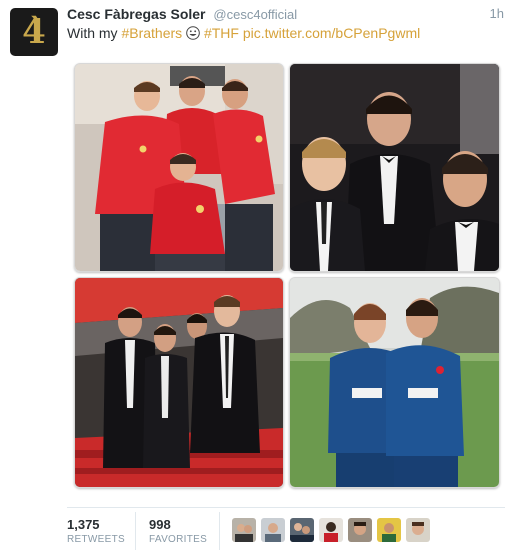 The height and width of the screenshot is (553, 516). Describe the element at coordinates (83, 524) in the screenshot. I see `retweets-count: 1,375` at that location.